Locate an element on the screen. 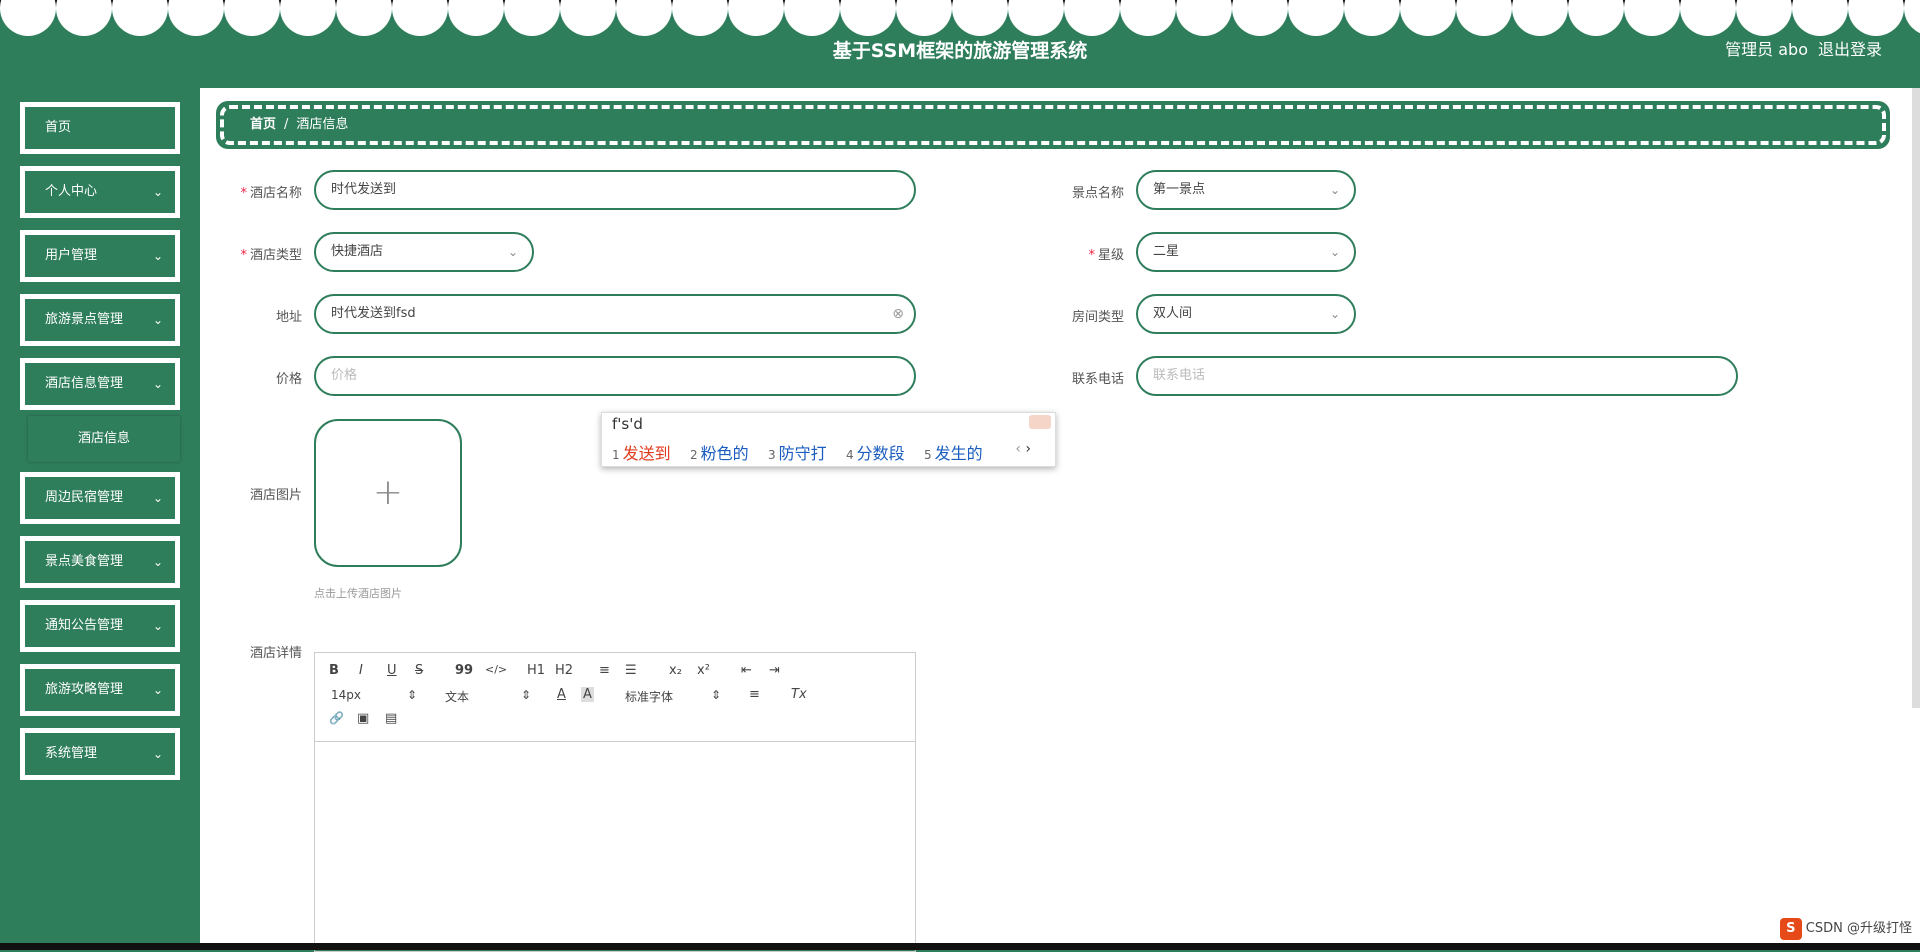 The width and height of the screenshot is (1920, 952). align-button: ≡ is located at coordinates (754, 694).